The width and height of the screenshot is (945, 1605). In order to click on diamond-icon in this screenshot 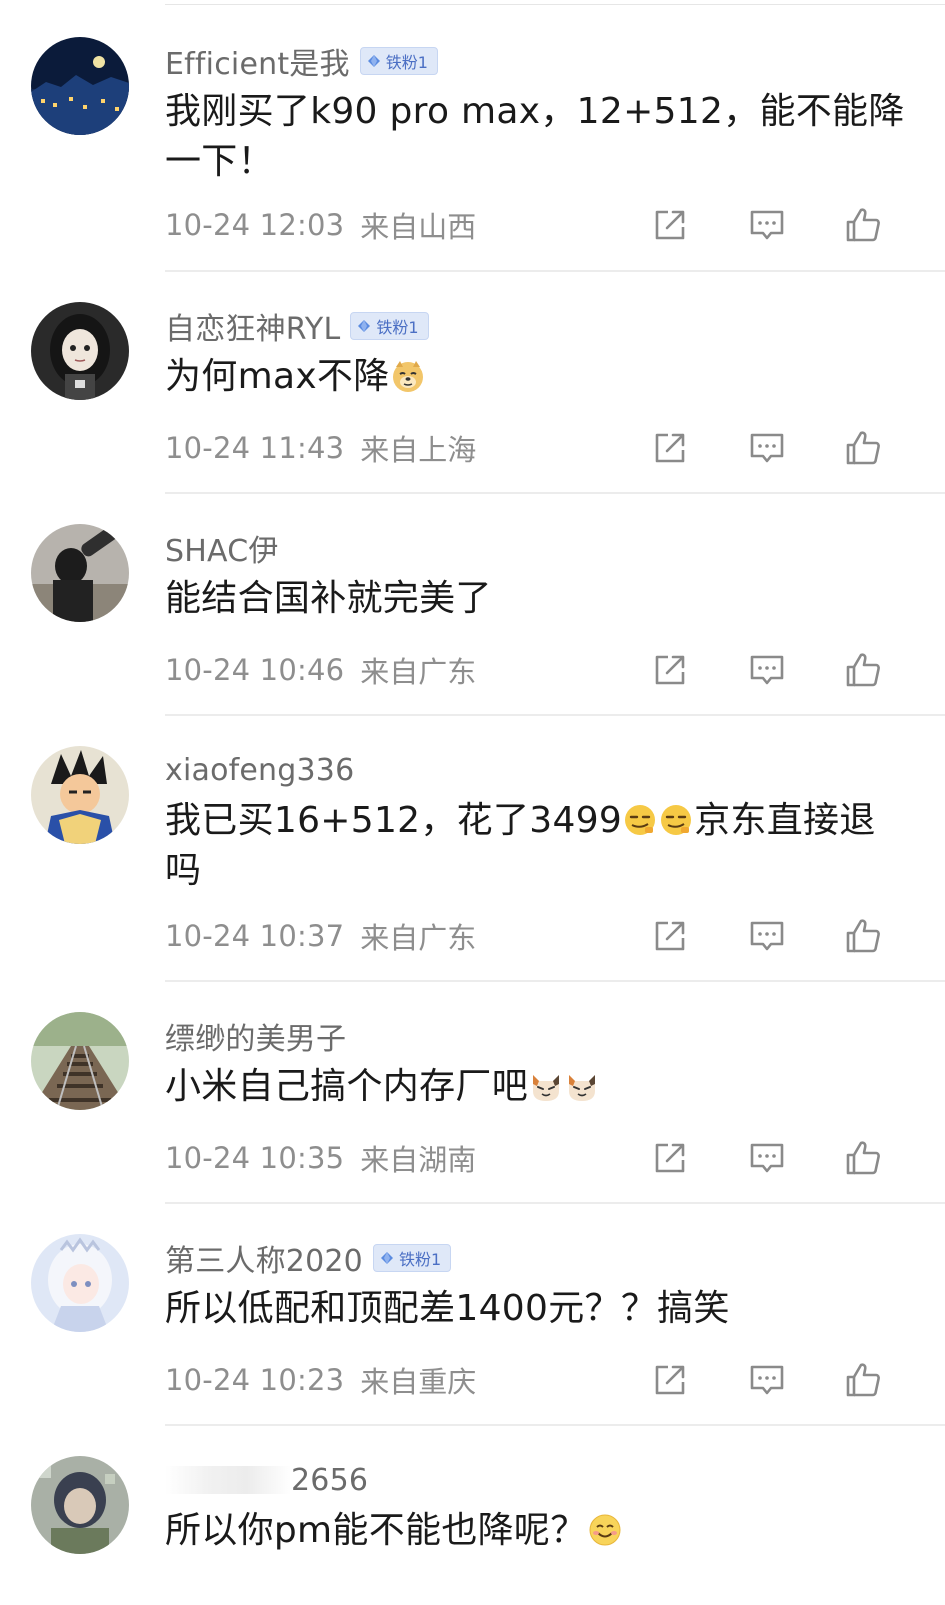, I will do `click(364, 326)`.